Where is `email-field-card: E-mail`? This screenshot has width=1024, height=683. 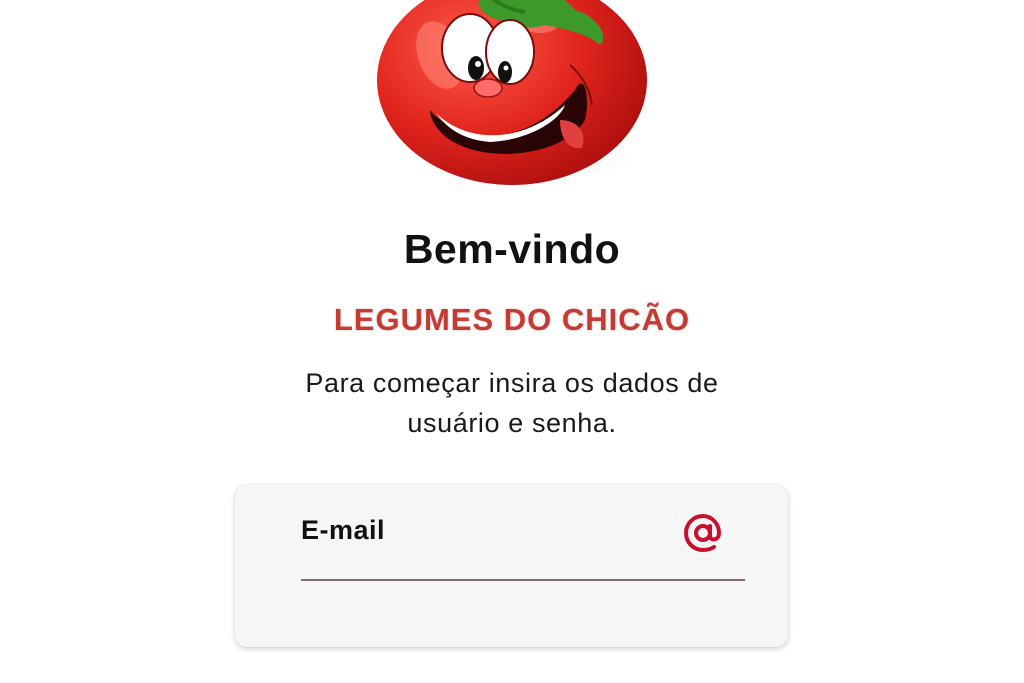
email-field-card: E-mail is located at coordinates (511, 566).